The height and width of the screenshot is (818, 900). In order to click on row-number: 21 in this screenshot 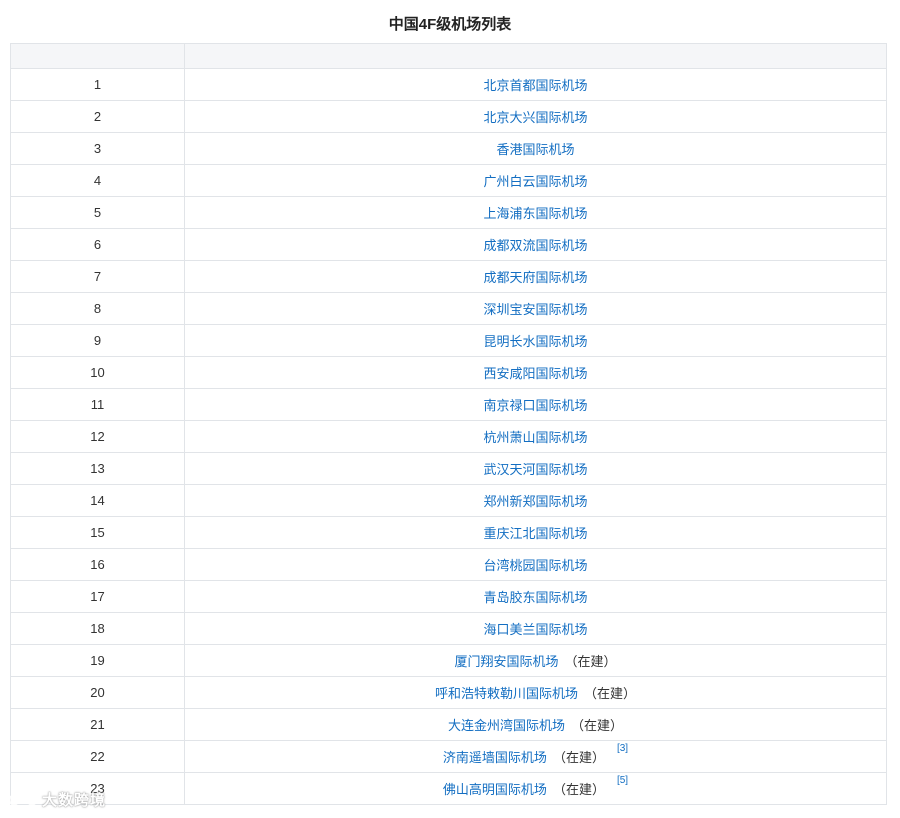, I will do `click(97, 724)`.